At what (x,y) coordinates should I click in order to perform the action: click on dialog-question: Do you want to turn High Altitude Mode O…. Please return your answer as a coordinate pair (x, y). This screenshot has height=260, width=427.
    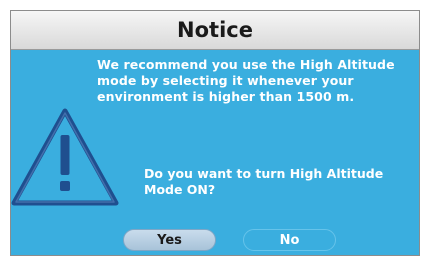
    Looking at the image, I should click on (264, 181).